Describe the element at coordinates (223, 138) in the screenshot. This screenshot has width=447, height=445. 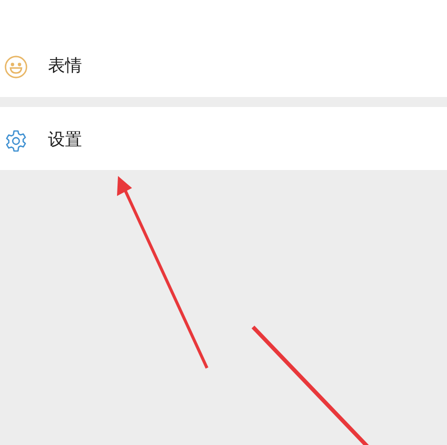
I see `menu-item: 设置` at that location.